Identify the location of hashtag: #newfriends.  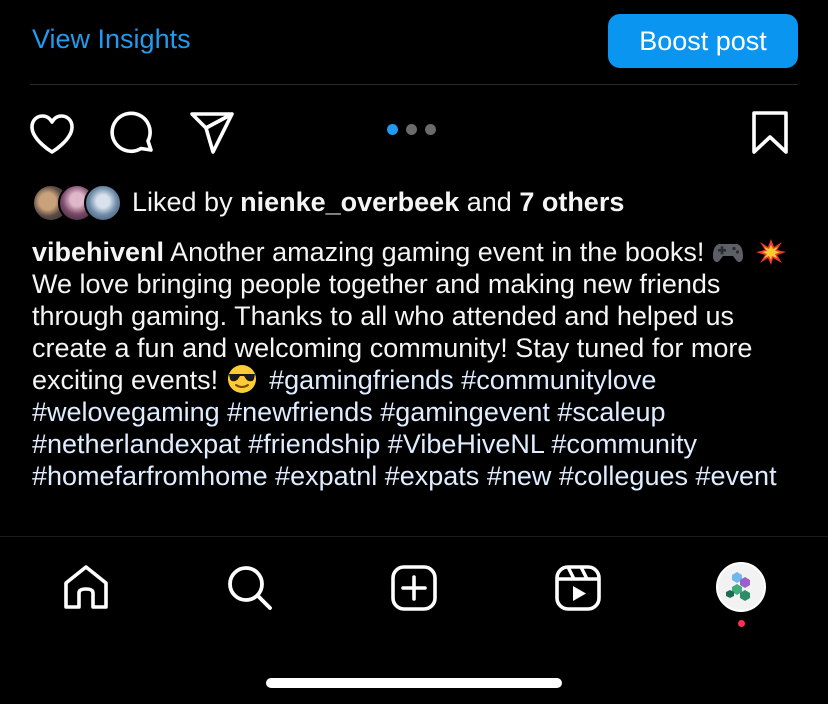
(300, 412).